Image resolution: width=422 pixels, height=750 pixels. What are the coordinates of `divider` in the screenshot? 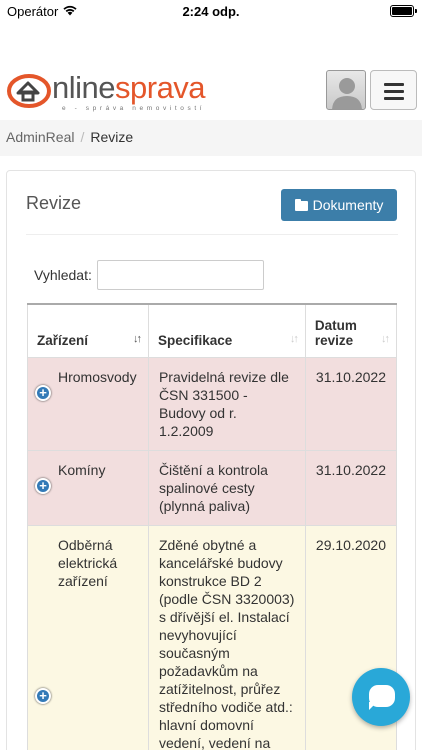 It's located at (212, 234).